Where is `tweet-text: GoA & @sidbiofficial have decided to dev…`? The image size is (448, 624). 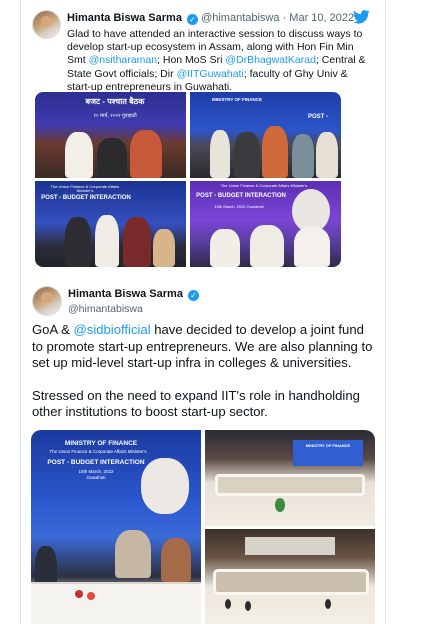
tweet-text: GoA & @sidbiofficial have decided to dev… is located at coordinates (205, 371).